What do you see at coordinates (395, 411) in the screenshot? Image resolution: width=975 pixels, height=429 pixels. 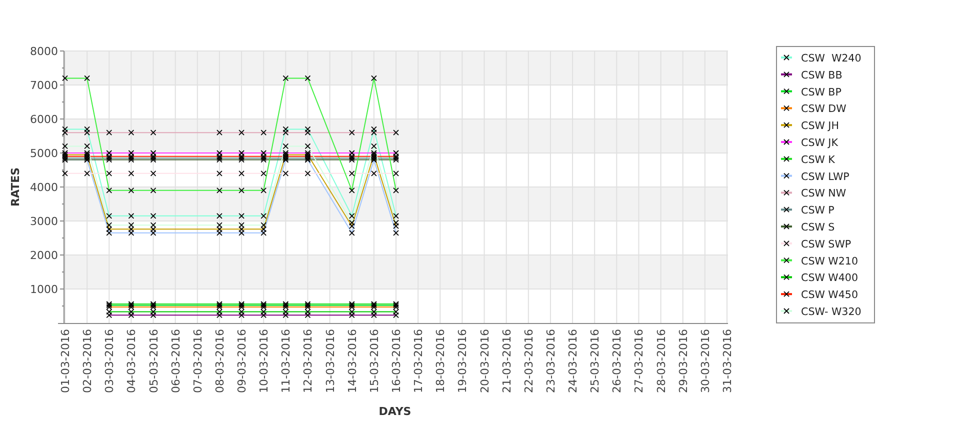 I see `x-axis-title: DAYS` at bounding box center [395, 411].